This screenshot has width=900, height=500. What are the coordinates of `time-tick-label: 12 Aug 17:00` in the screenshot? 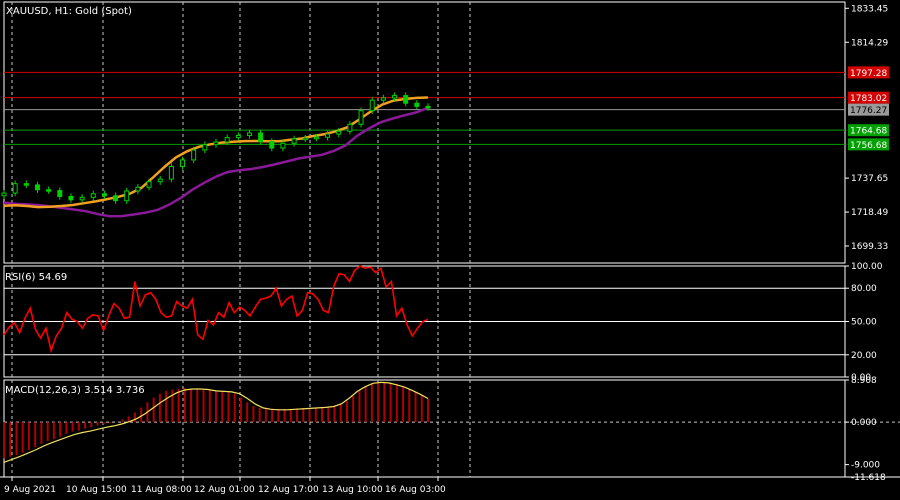 It's located at (288, 490).